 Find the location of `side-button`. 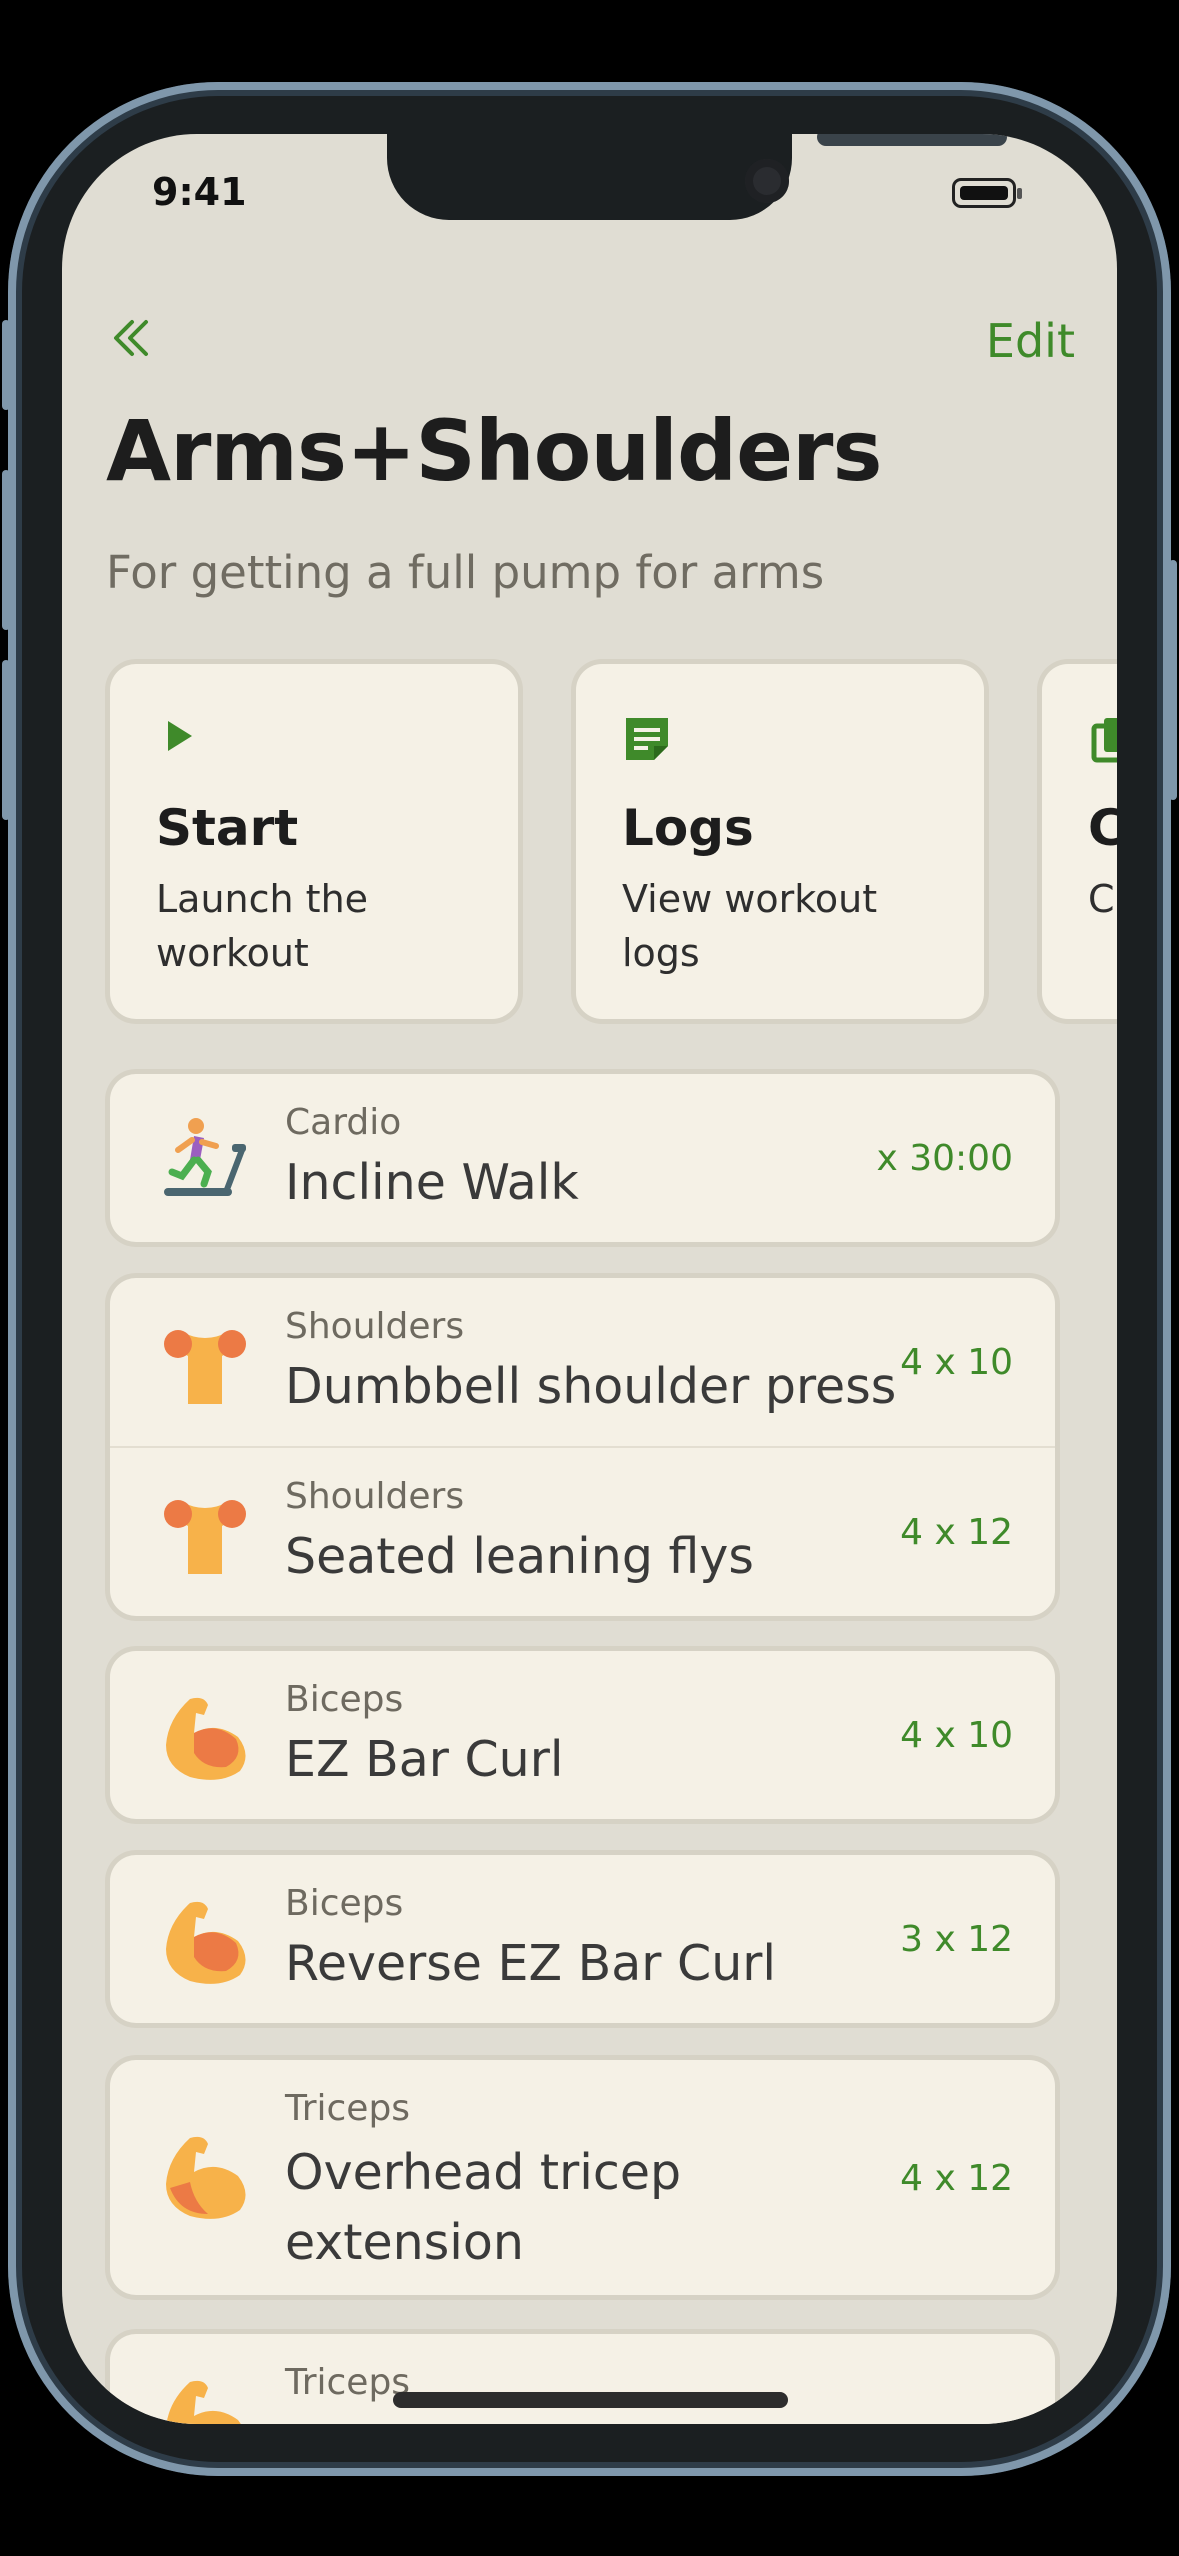

side-button is located at coordinates (6, 365).